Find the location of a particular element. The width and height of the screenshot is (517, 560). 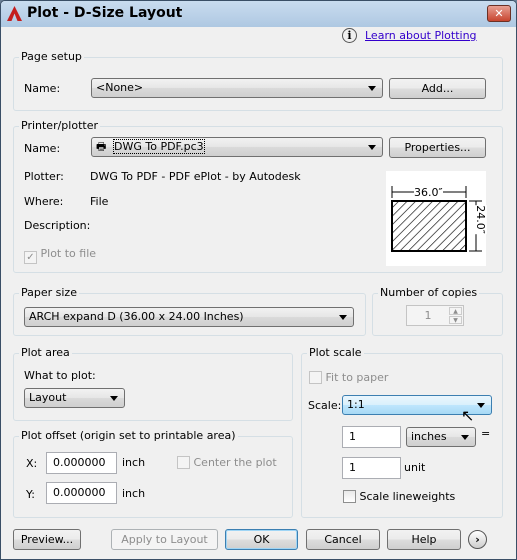

chevron-right-icon: › is located at coordinates (477, 539).